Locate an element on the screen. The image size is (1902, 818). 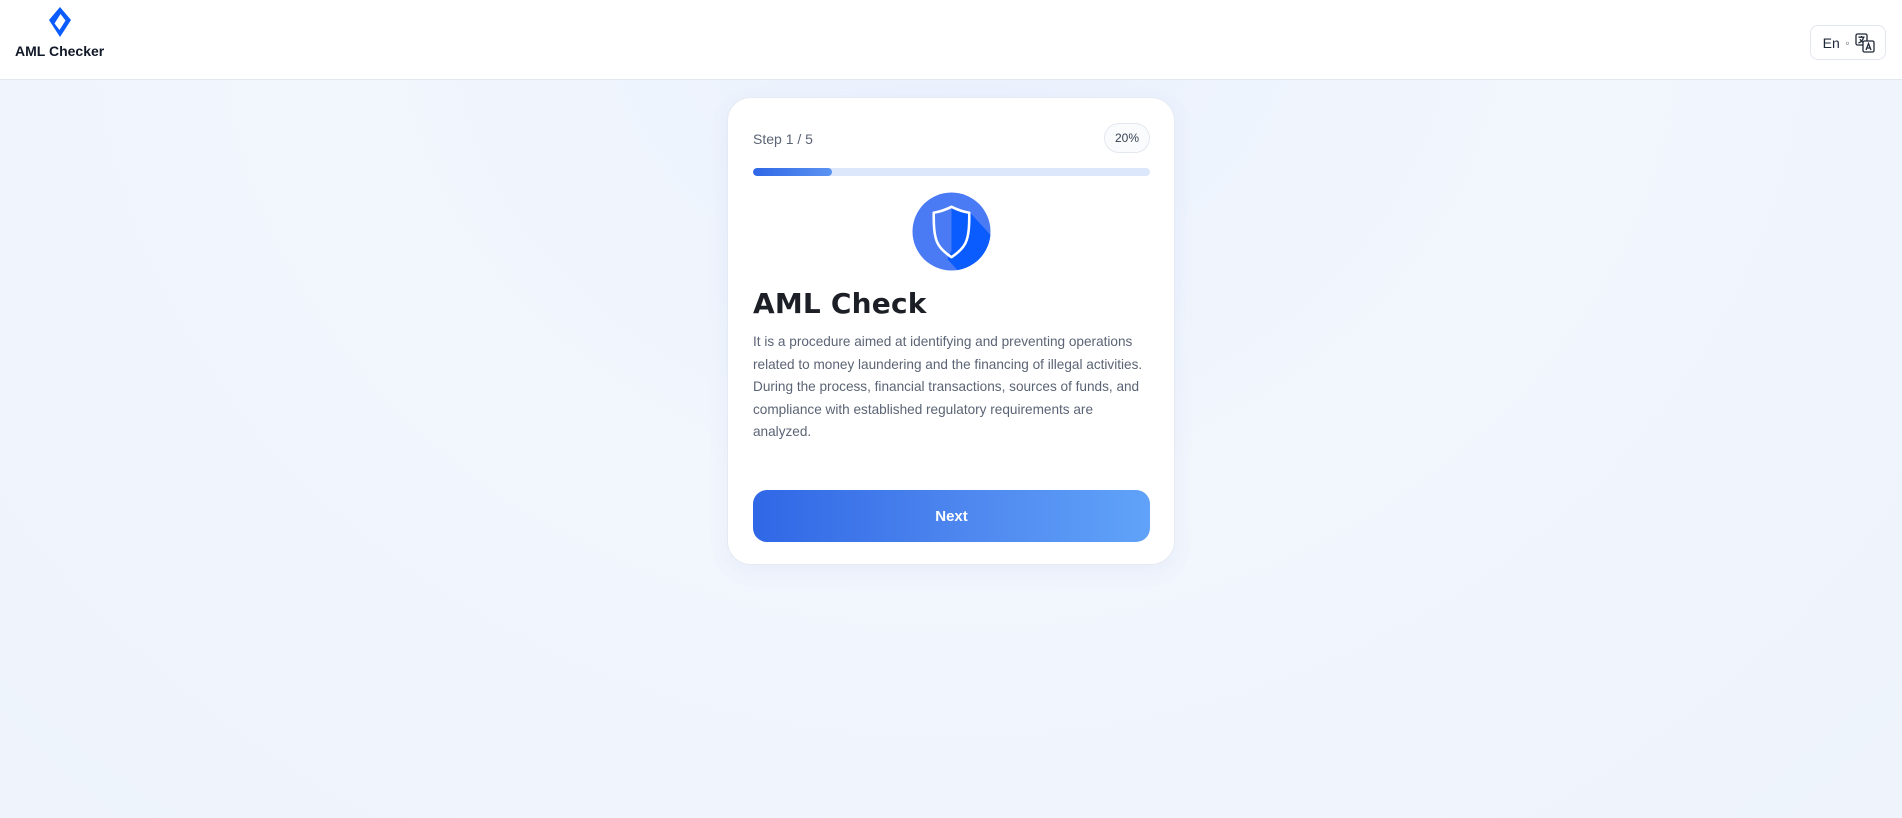
progress-percent-badge: 20% is located at coordinates (1126, 138).